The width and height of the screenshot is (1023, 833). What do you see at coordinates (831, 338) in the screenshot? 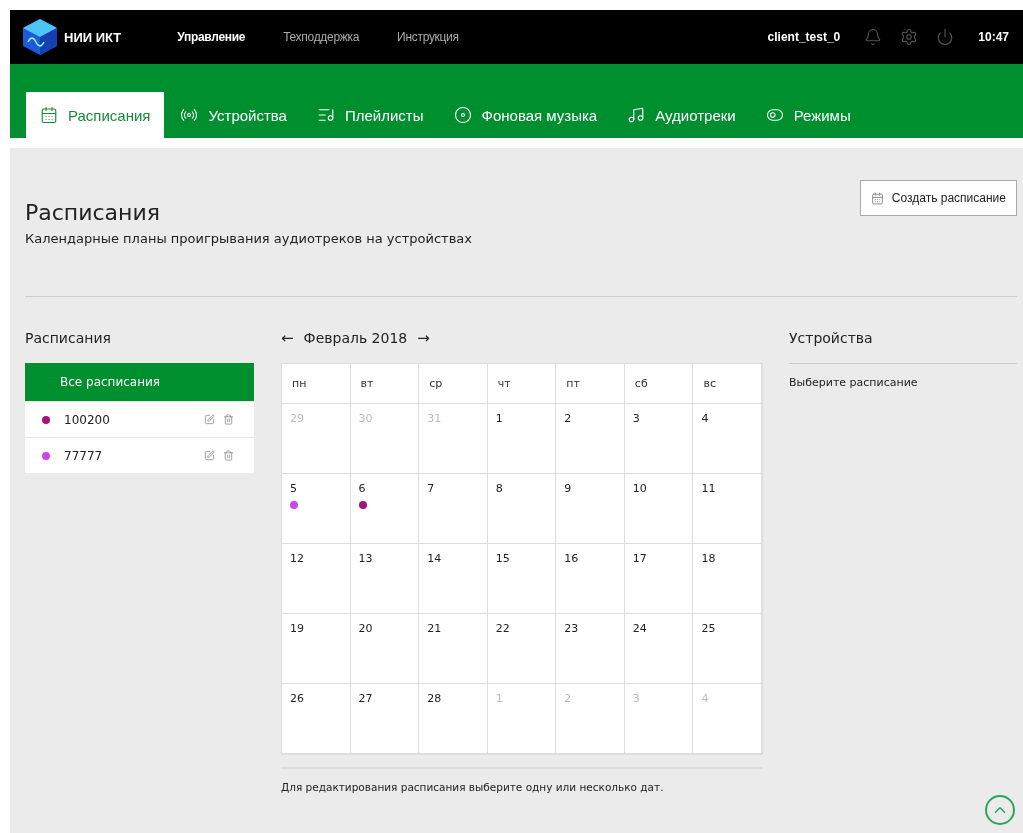
I see `section-title: Устройства` at bounding box center [831, 338].